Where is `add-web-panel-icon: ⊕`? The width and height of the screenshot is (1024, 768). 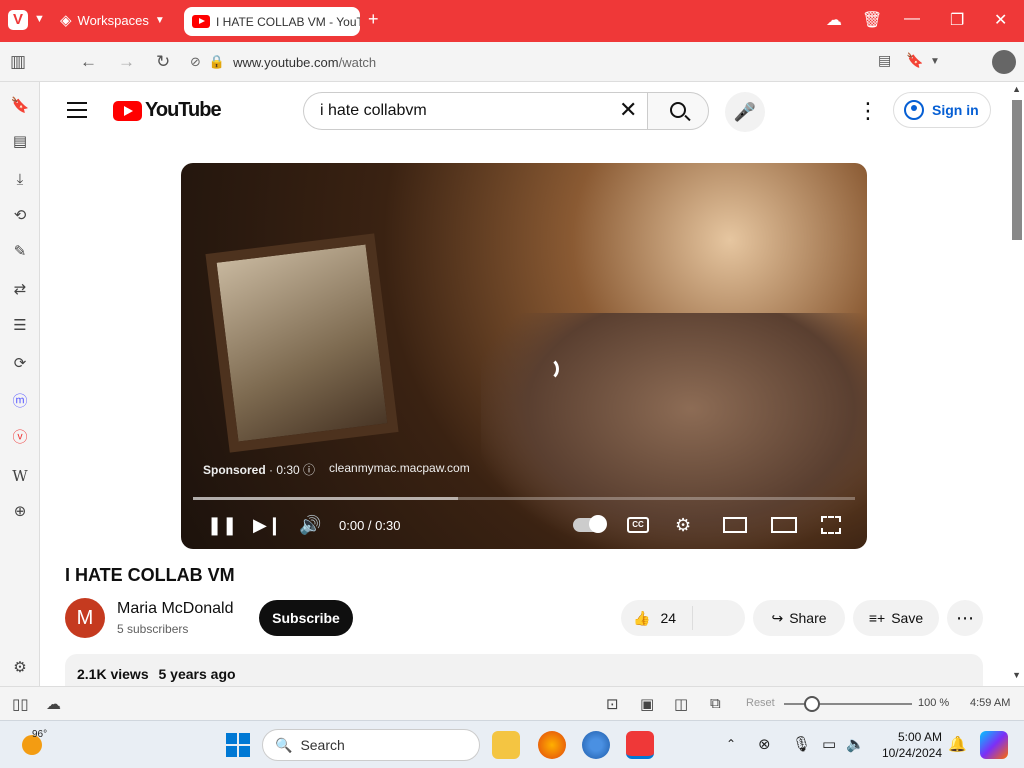
add-web-panel-icon: ⊕ is located at coordinates (20, 512).